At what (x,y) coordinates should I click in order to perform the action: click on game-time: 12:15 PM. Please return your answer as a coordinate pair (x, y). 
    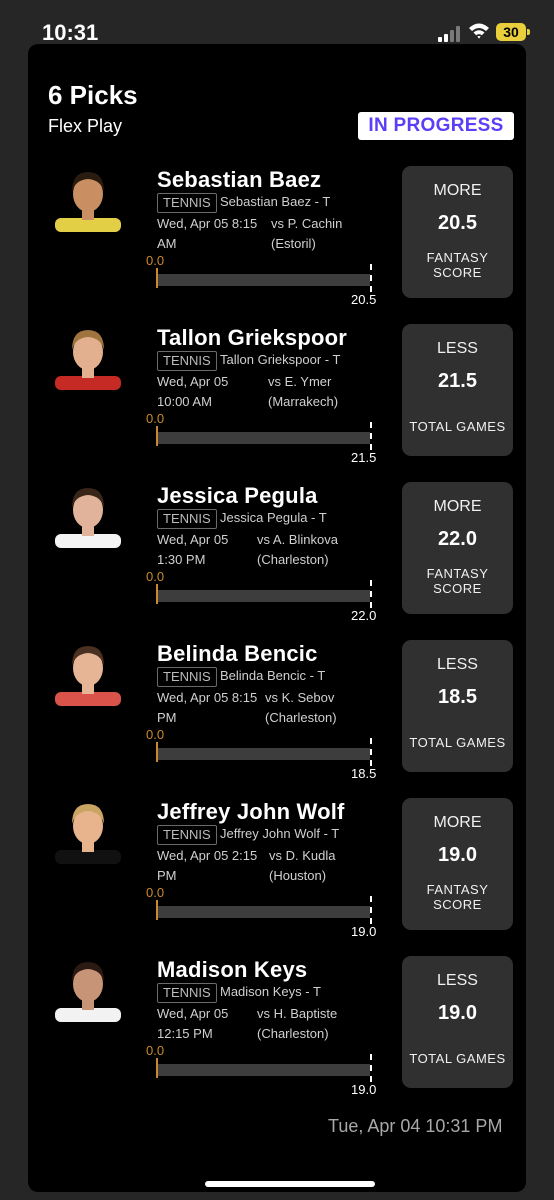
    Looking at the image, I should click on (185, 1033).